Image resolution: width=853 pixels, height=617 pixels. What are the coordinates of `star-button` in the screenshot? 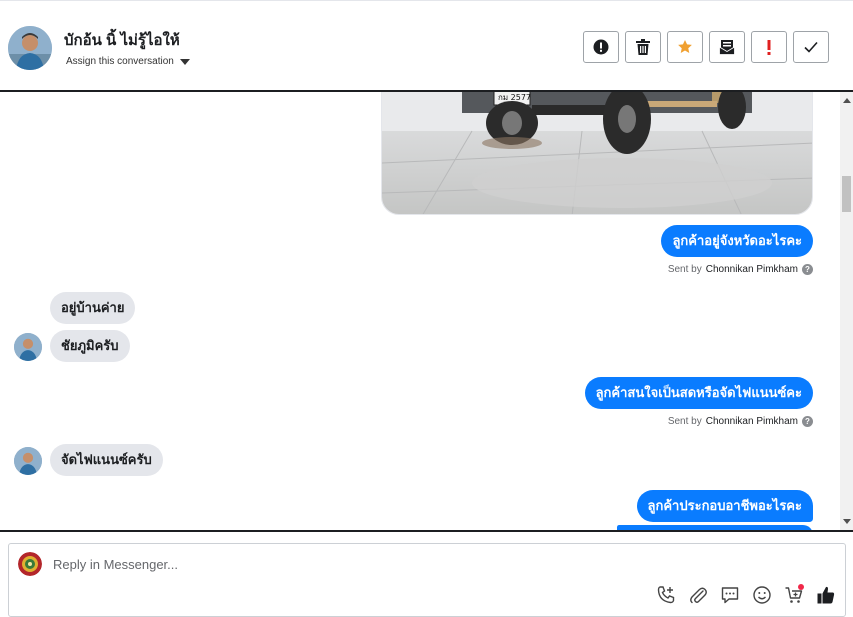 It's located at (685, 47).